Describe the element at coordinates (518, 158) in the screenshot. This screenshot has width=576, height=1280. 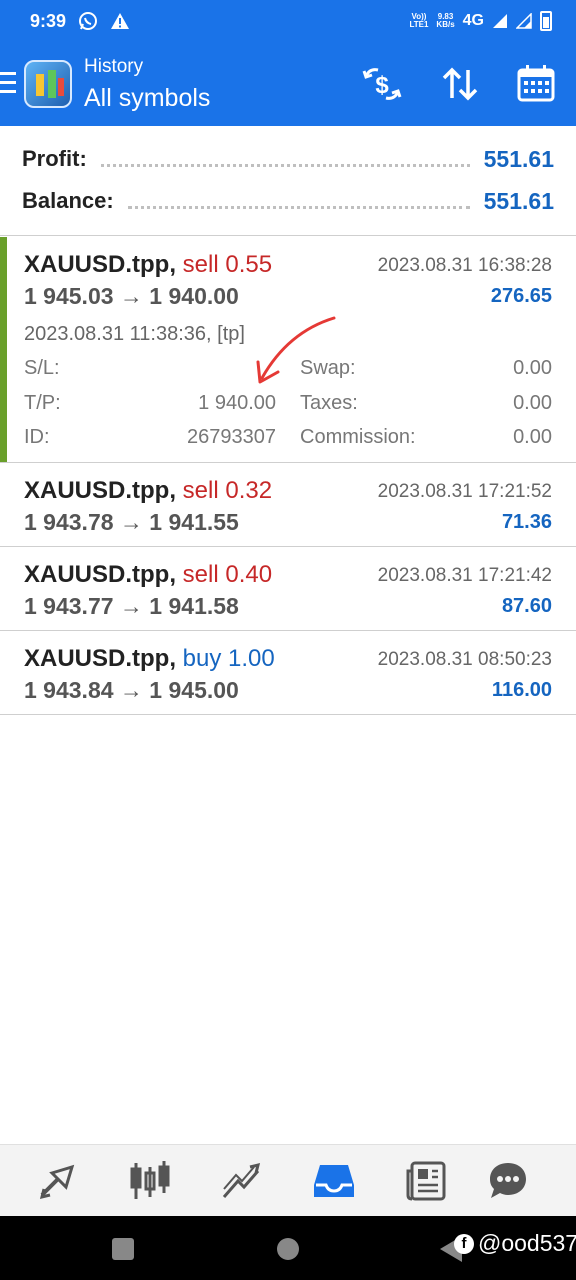
I see `profit-value: 551.61` at that location.